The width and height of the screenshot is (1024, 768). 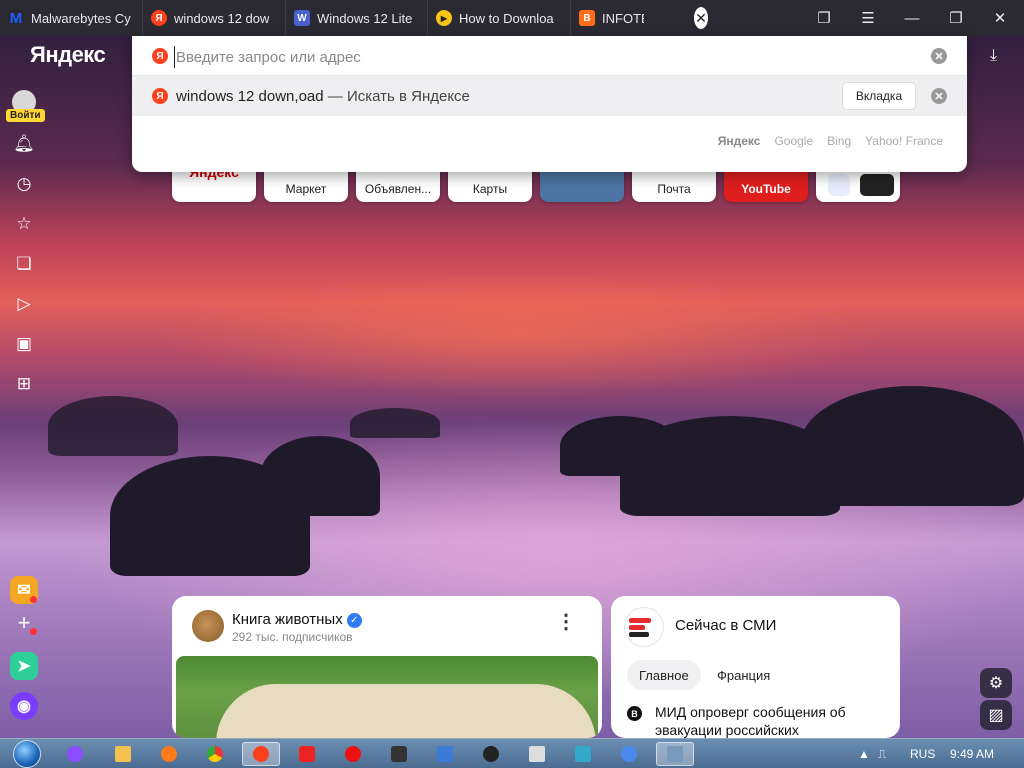 What do you see at coordinates (302, 18) in the screenshot?
I see `site-icon: W` at bounding box center [302, 18].